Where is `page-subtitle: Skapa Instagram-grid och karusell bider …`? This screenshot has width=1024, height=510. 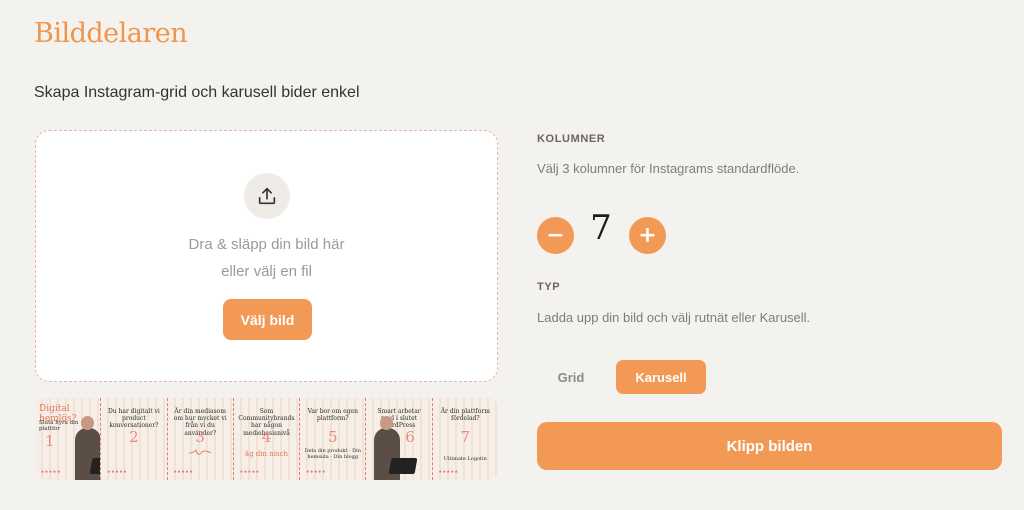 page-subtitle: Skapa Instagram-grid och karusell bider … is located at coordinates (197, 92).